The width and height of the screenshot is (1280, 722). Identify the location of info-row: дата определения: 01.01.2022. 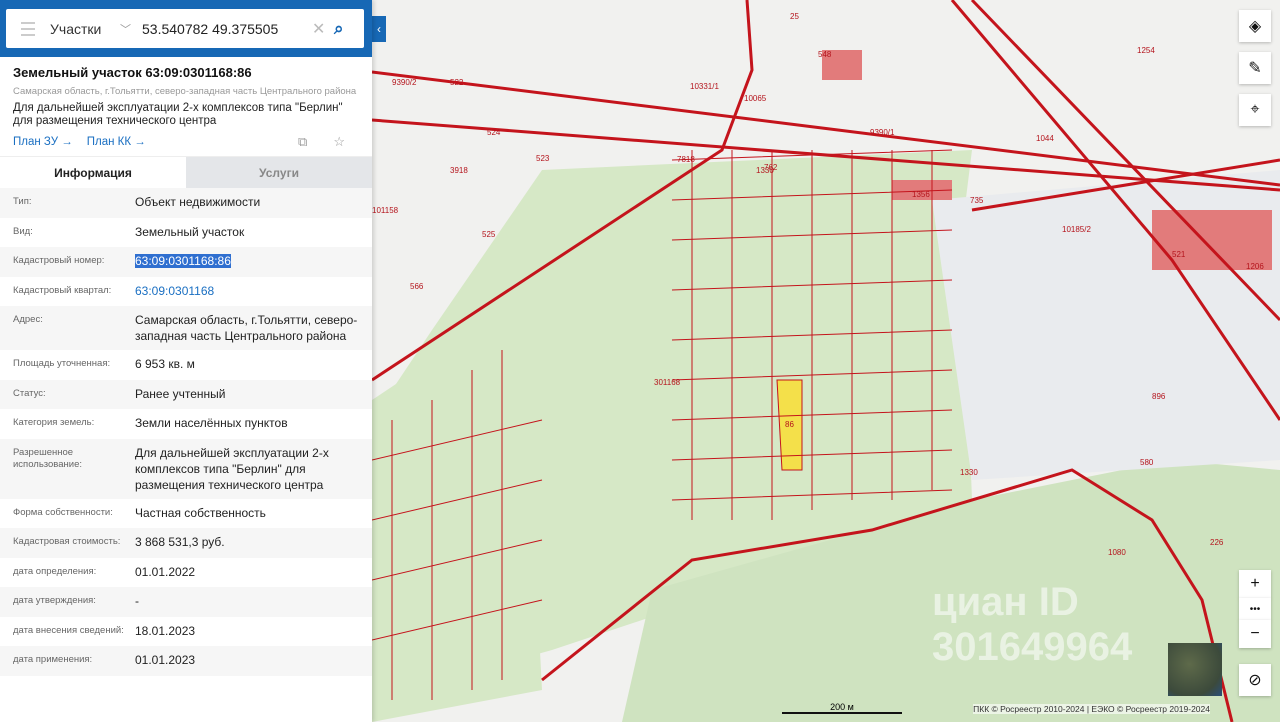
(186, 573).